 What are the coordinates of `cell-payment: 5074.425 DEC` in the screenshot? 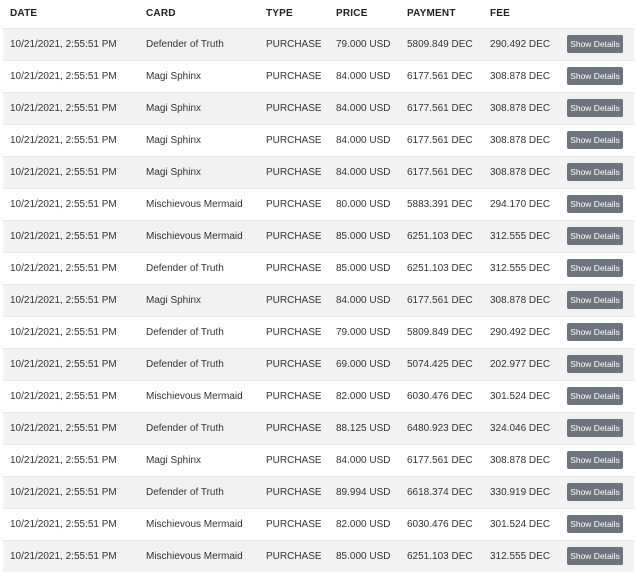 It's located at (440, 364).